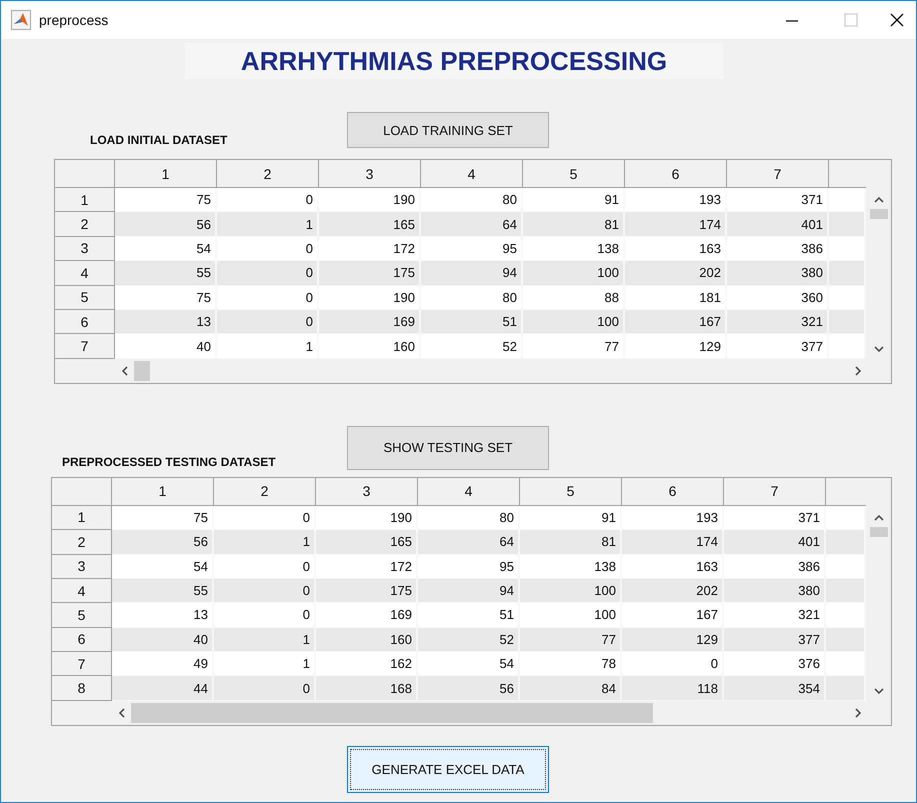 Image resolution: width=917 pixels, height=803 pixels. What do you see at coordinates (163, 492) in the screenshot?
I see `column-header: 1` at bounding box center [163, 492].